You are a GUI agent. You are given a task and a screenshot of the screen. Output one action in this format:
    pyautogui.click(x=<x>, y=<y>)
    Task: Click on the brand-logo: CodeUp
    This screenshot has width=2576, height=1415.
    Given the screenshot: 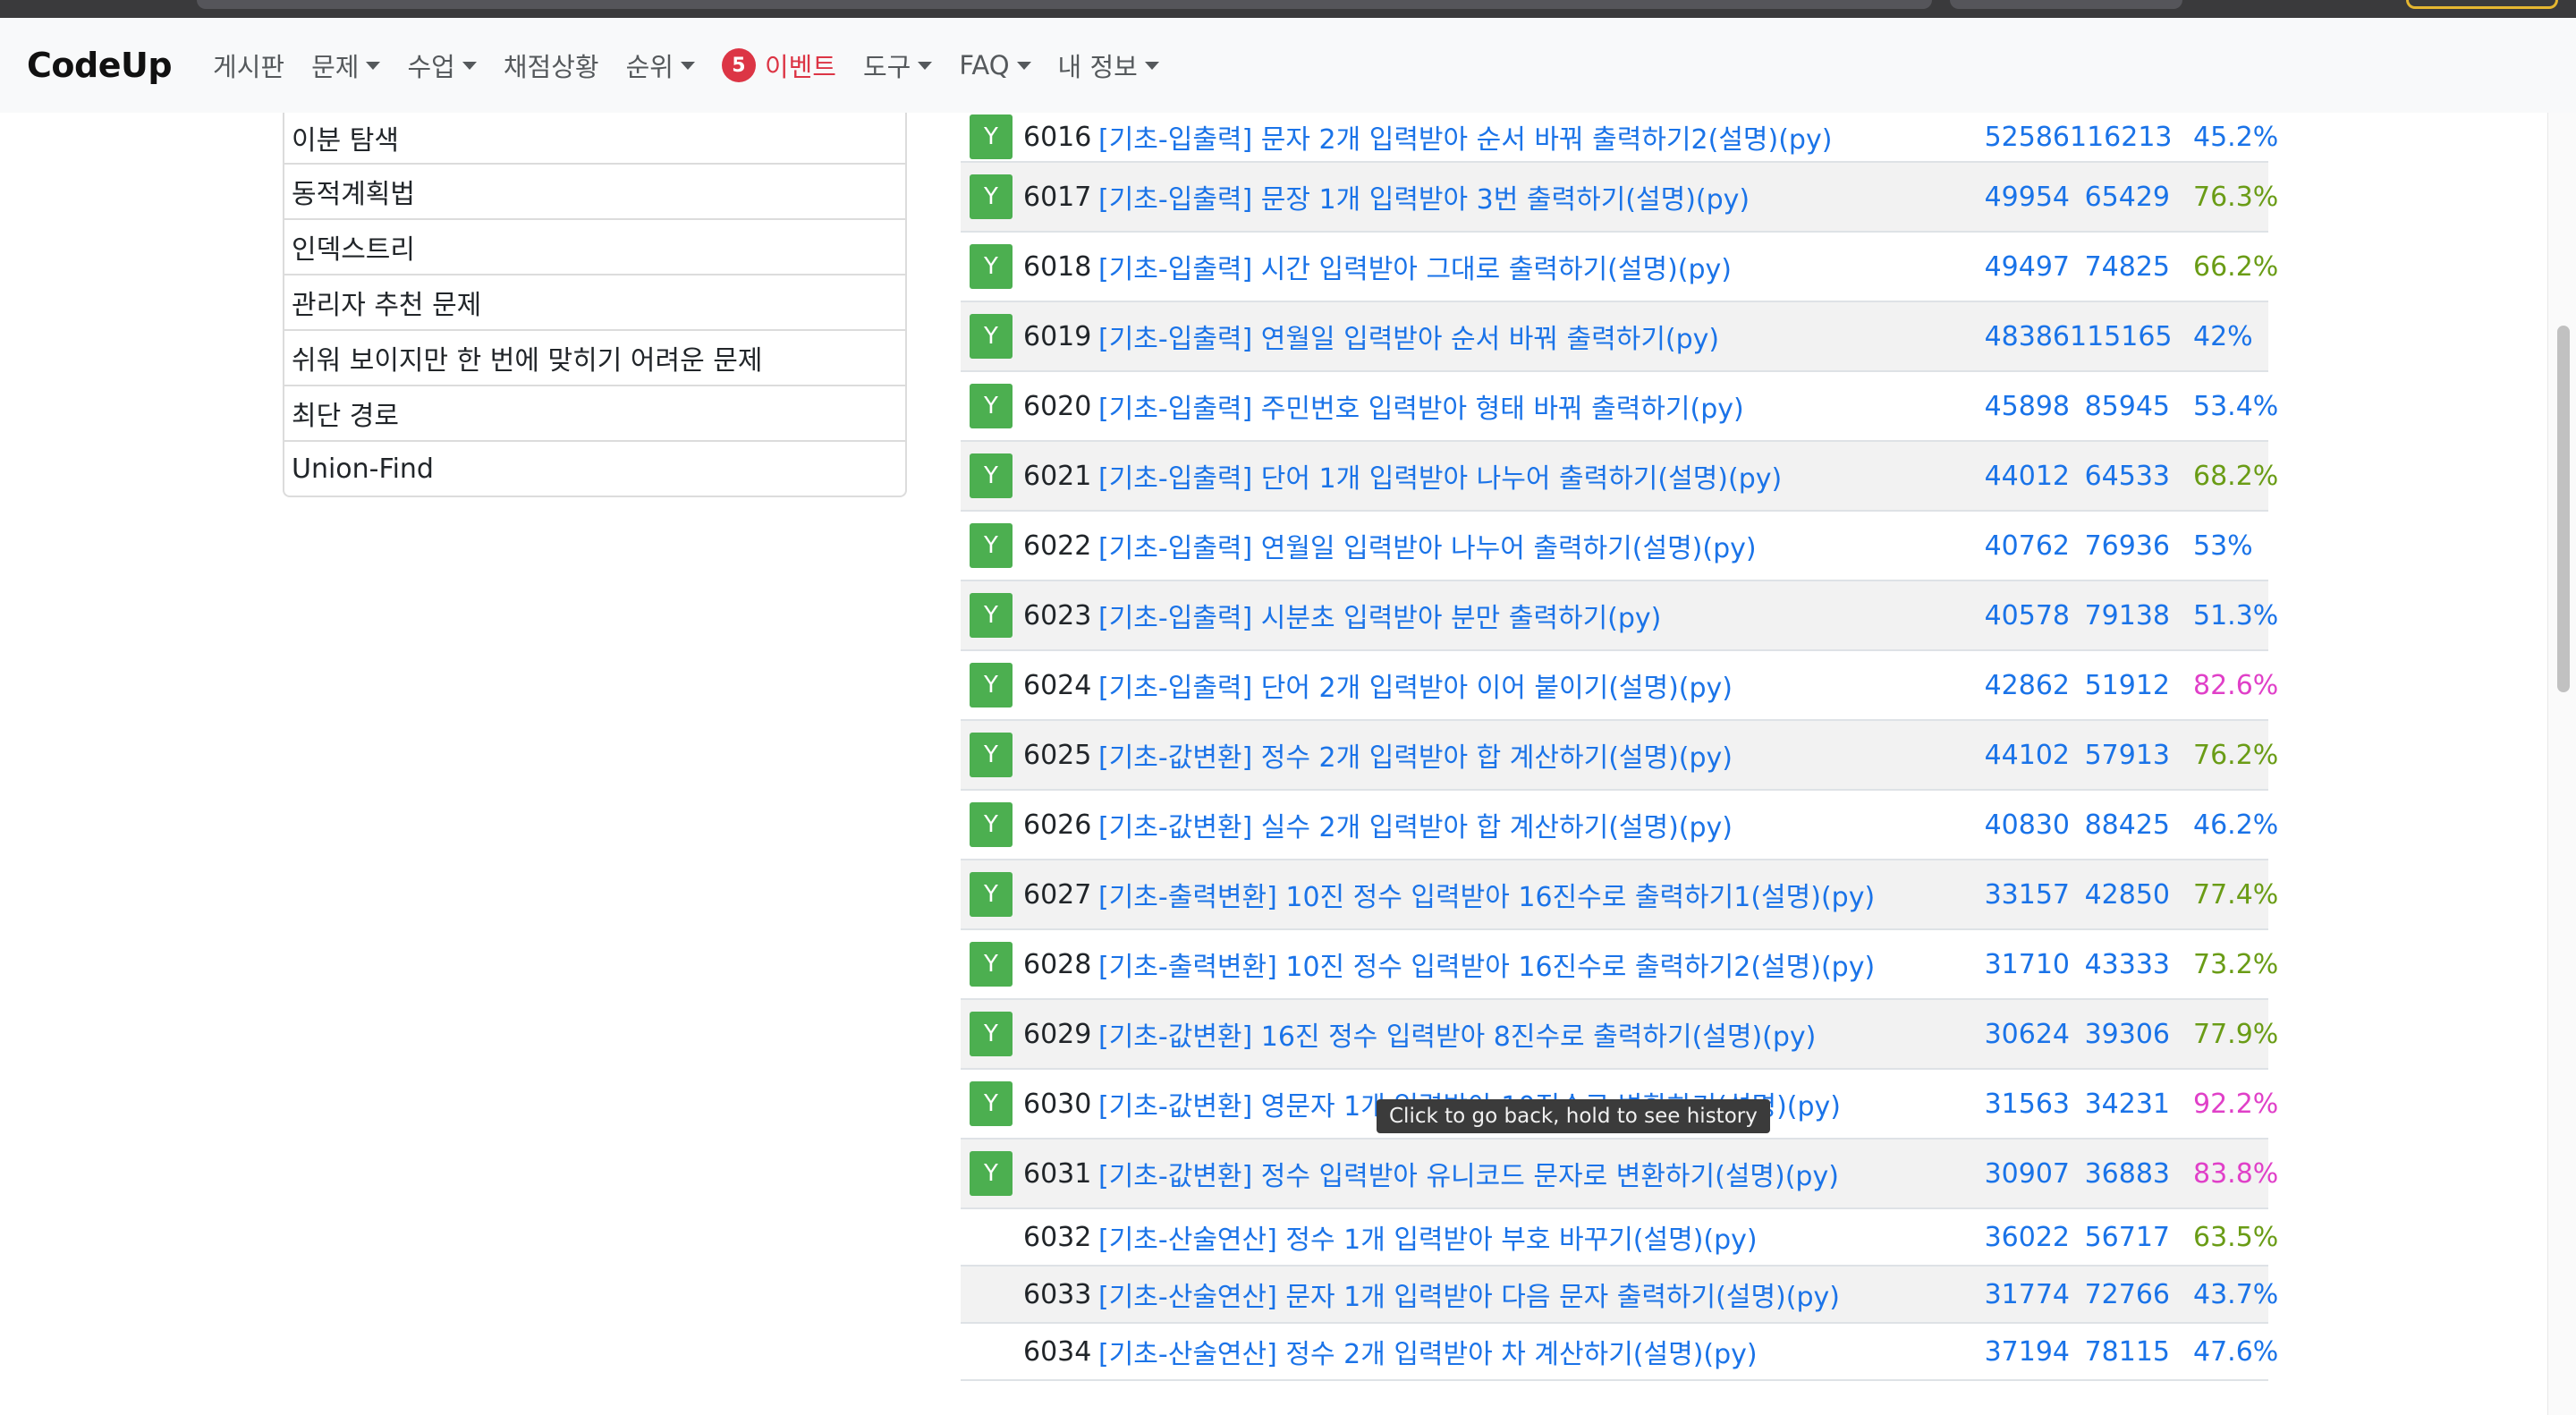 What is the action you would take?
    pyautogui.click(x=100, y=65)
    